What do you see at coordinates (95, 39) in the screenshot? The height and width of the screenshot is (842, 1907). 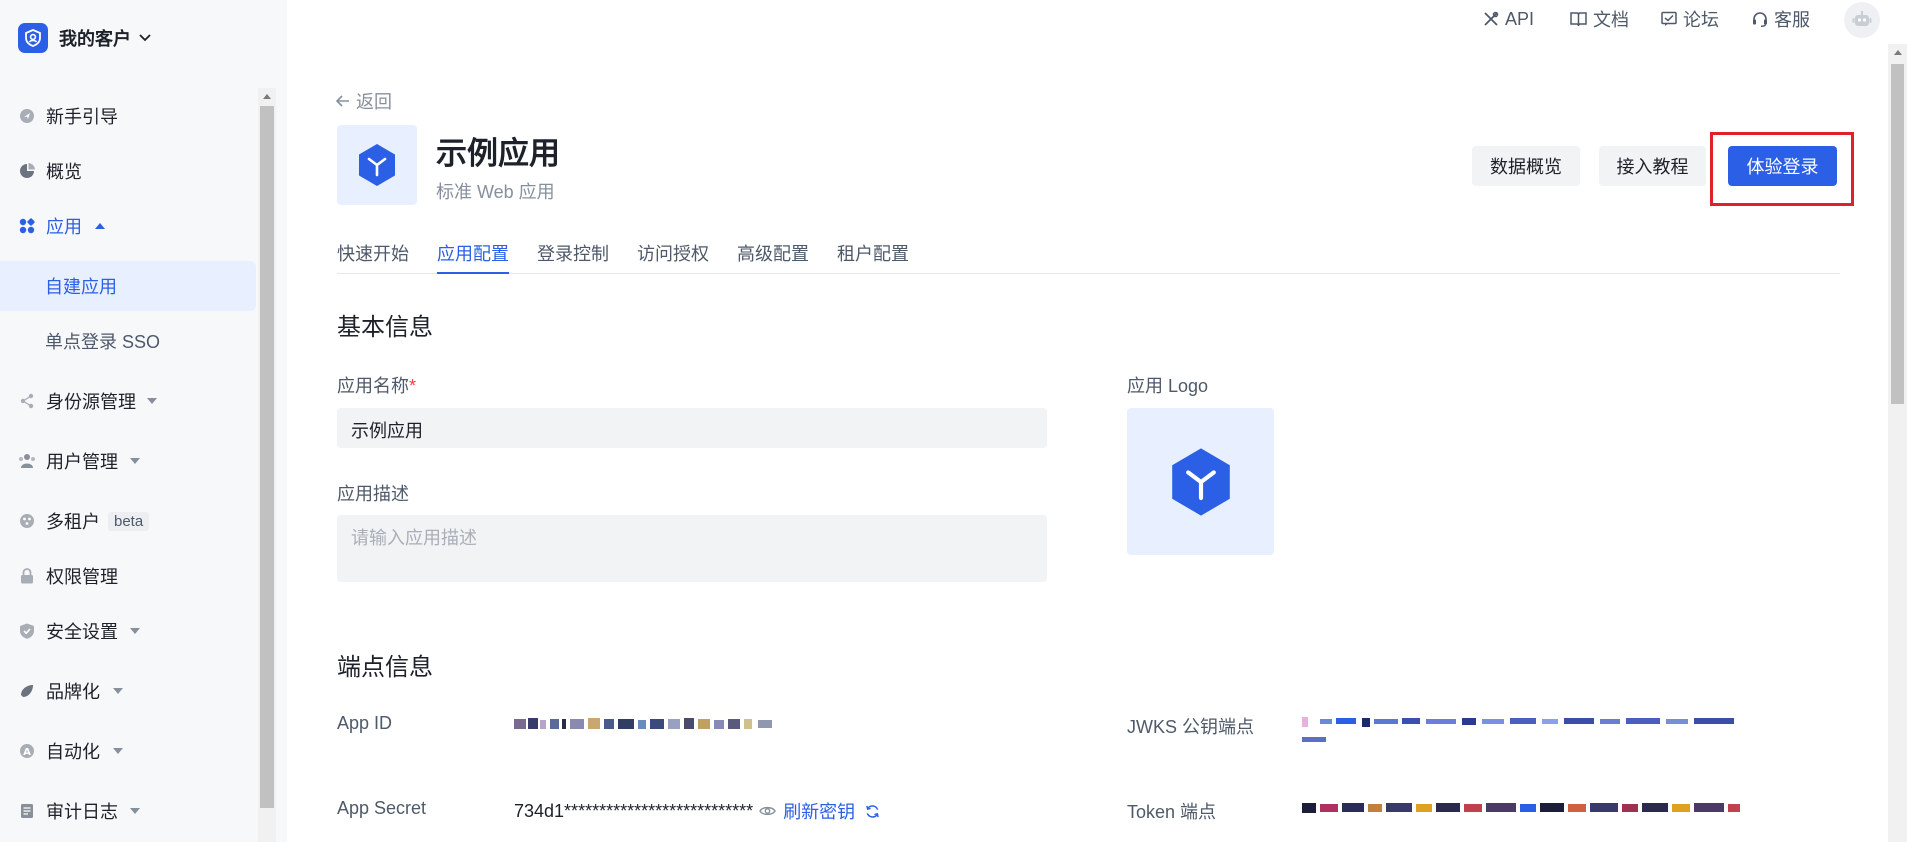 I see `org-name: 我的客户` at bounding box center [95, 39].